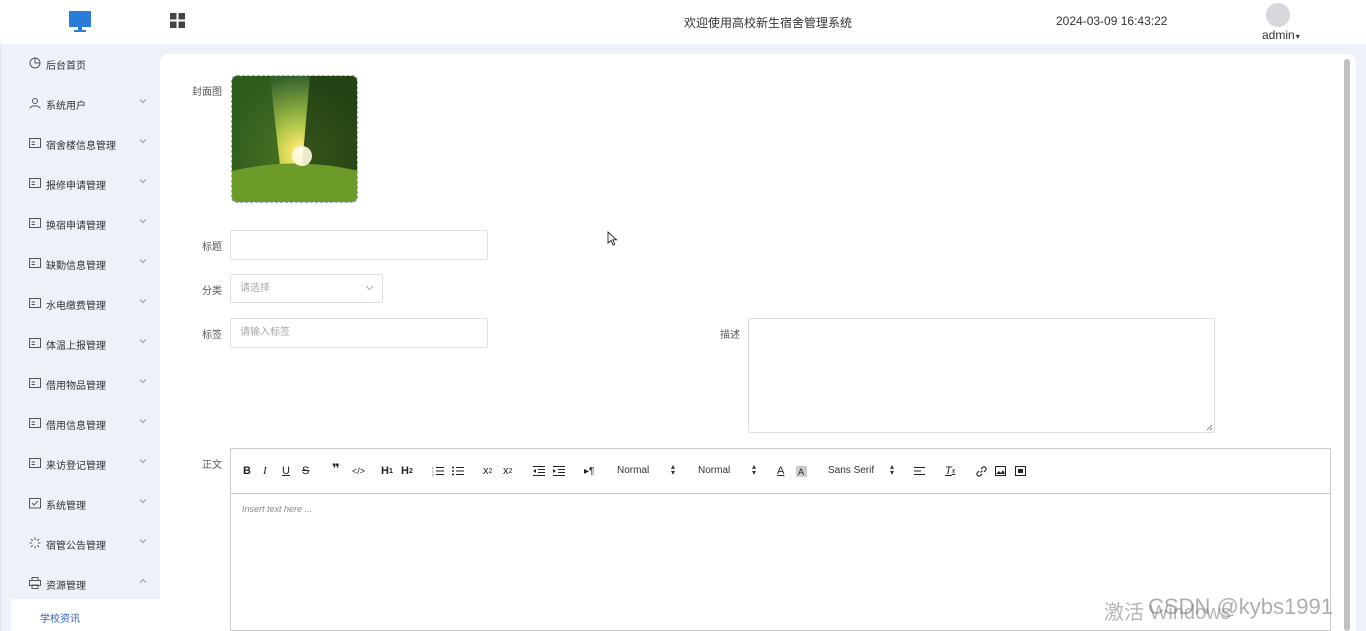  I want to click on description-label: 描述, so click(730, 335).